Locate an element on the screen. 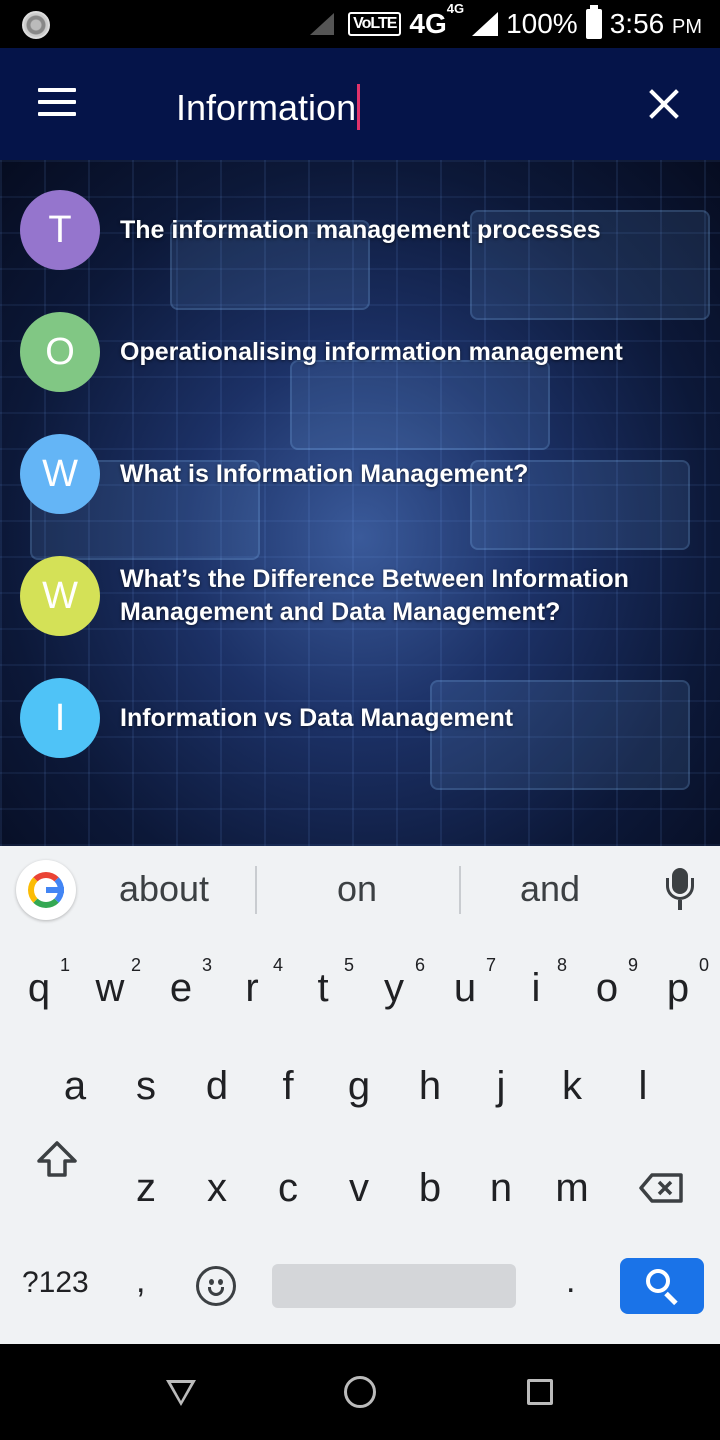 The image size is (720, 1440). key-label: n is located at coordinates (501, 1188).